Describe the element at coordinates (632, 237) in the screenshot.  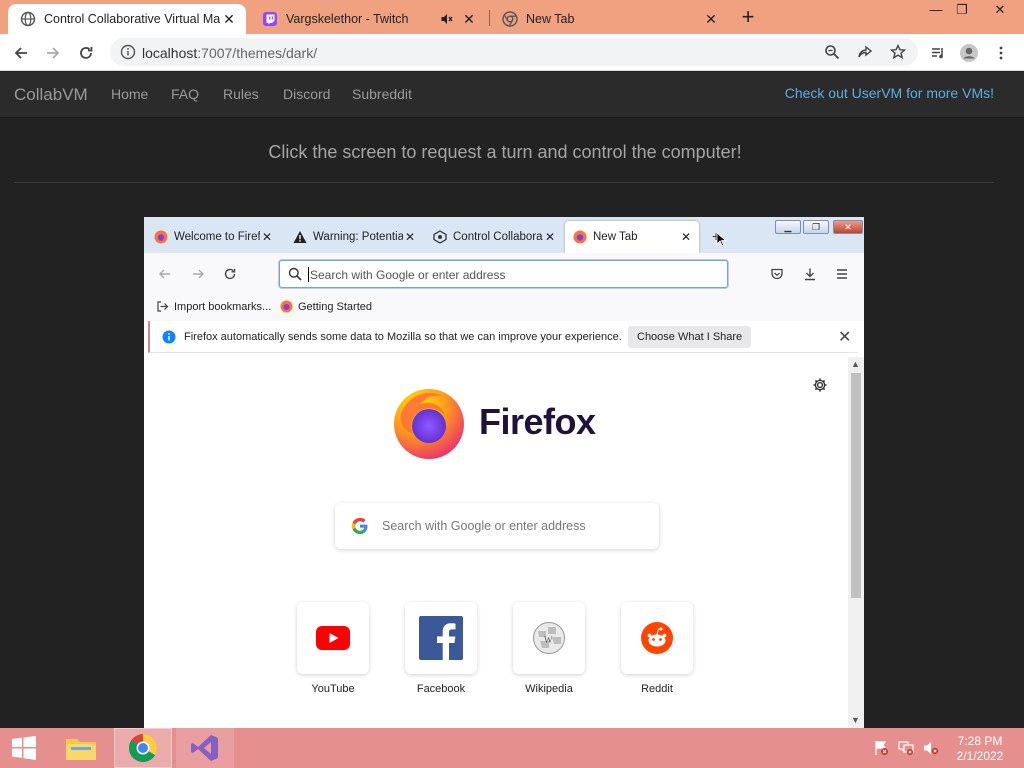
I see `ff-tab-new-tab: New Tab ✕` at that location.